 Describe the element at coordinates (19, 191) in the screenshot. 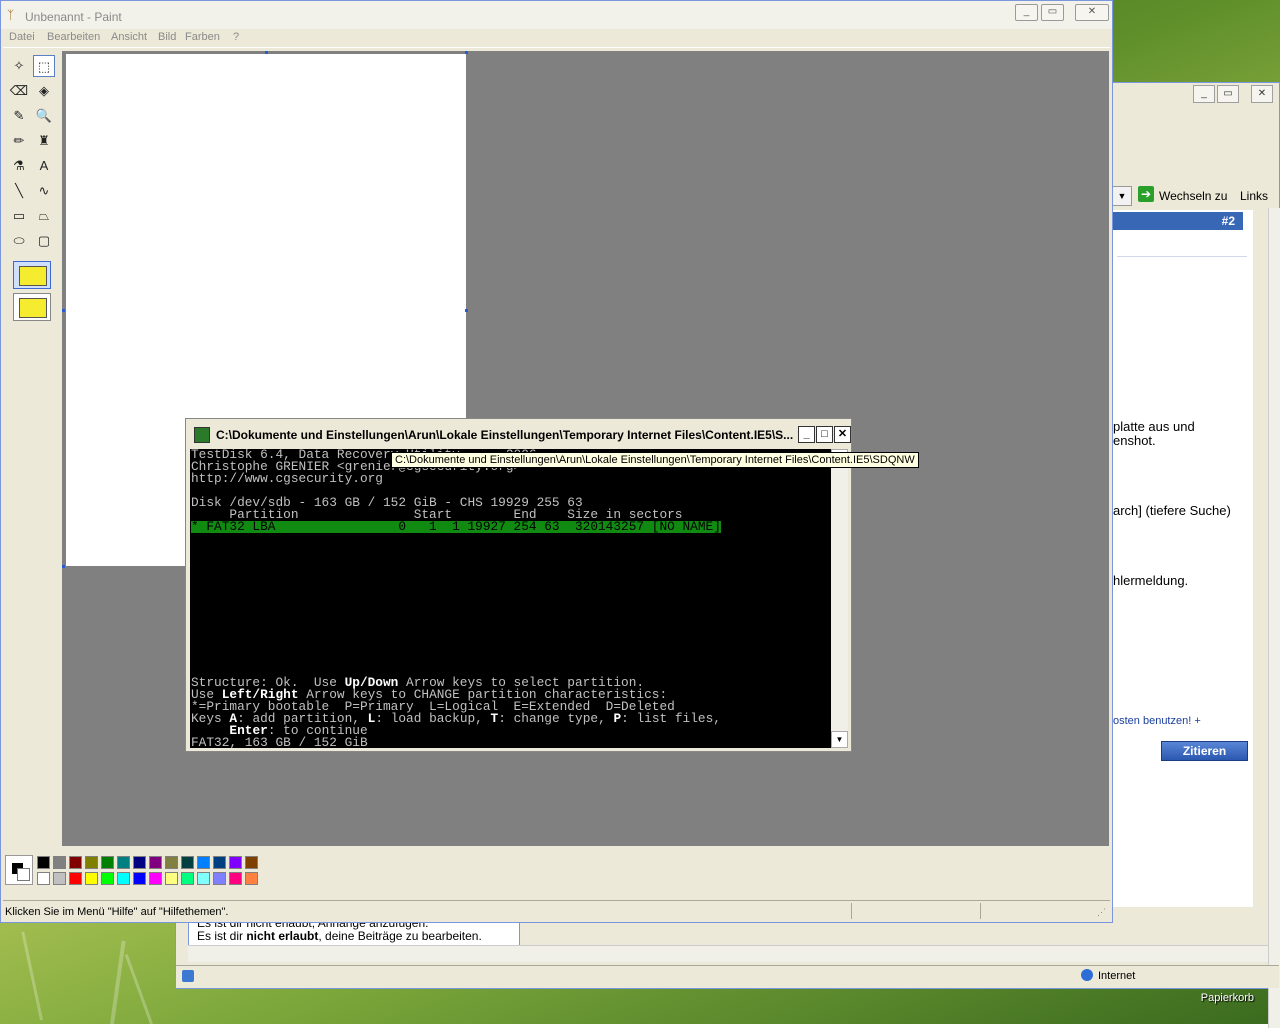

I see `line-icon: ╲` at that location.